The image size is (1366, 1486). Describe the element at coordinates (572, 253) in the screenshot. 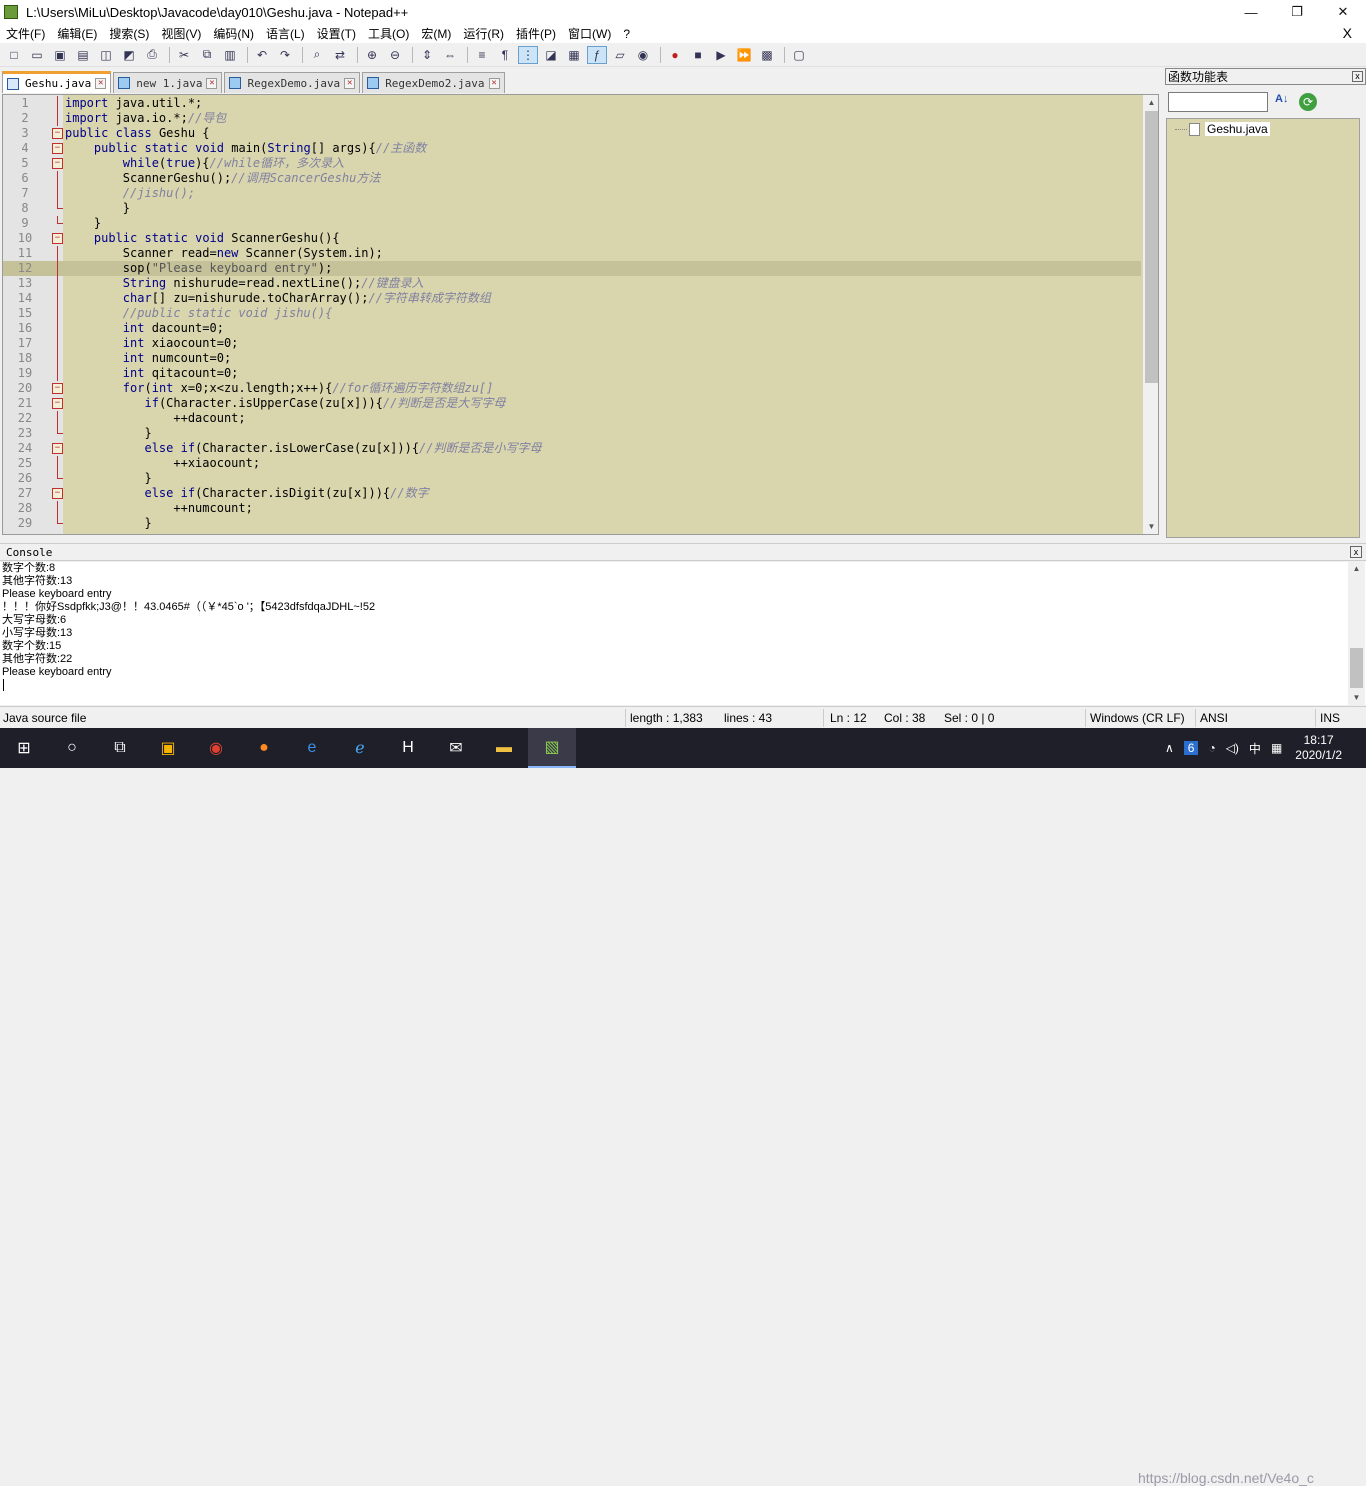

I see `code-line: 11 Scanner read=new Scanner(System.in);` at that location.